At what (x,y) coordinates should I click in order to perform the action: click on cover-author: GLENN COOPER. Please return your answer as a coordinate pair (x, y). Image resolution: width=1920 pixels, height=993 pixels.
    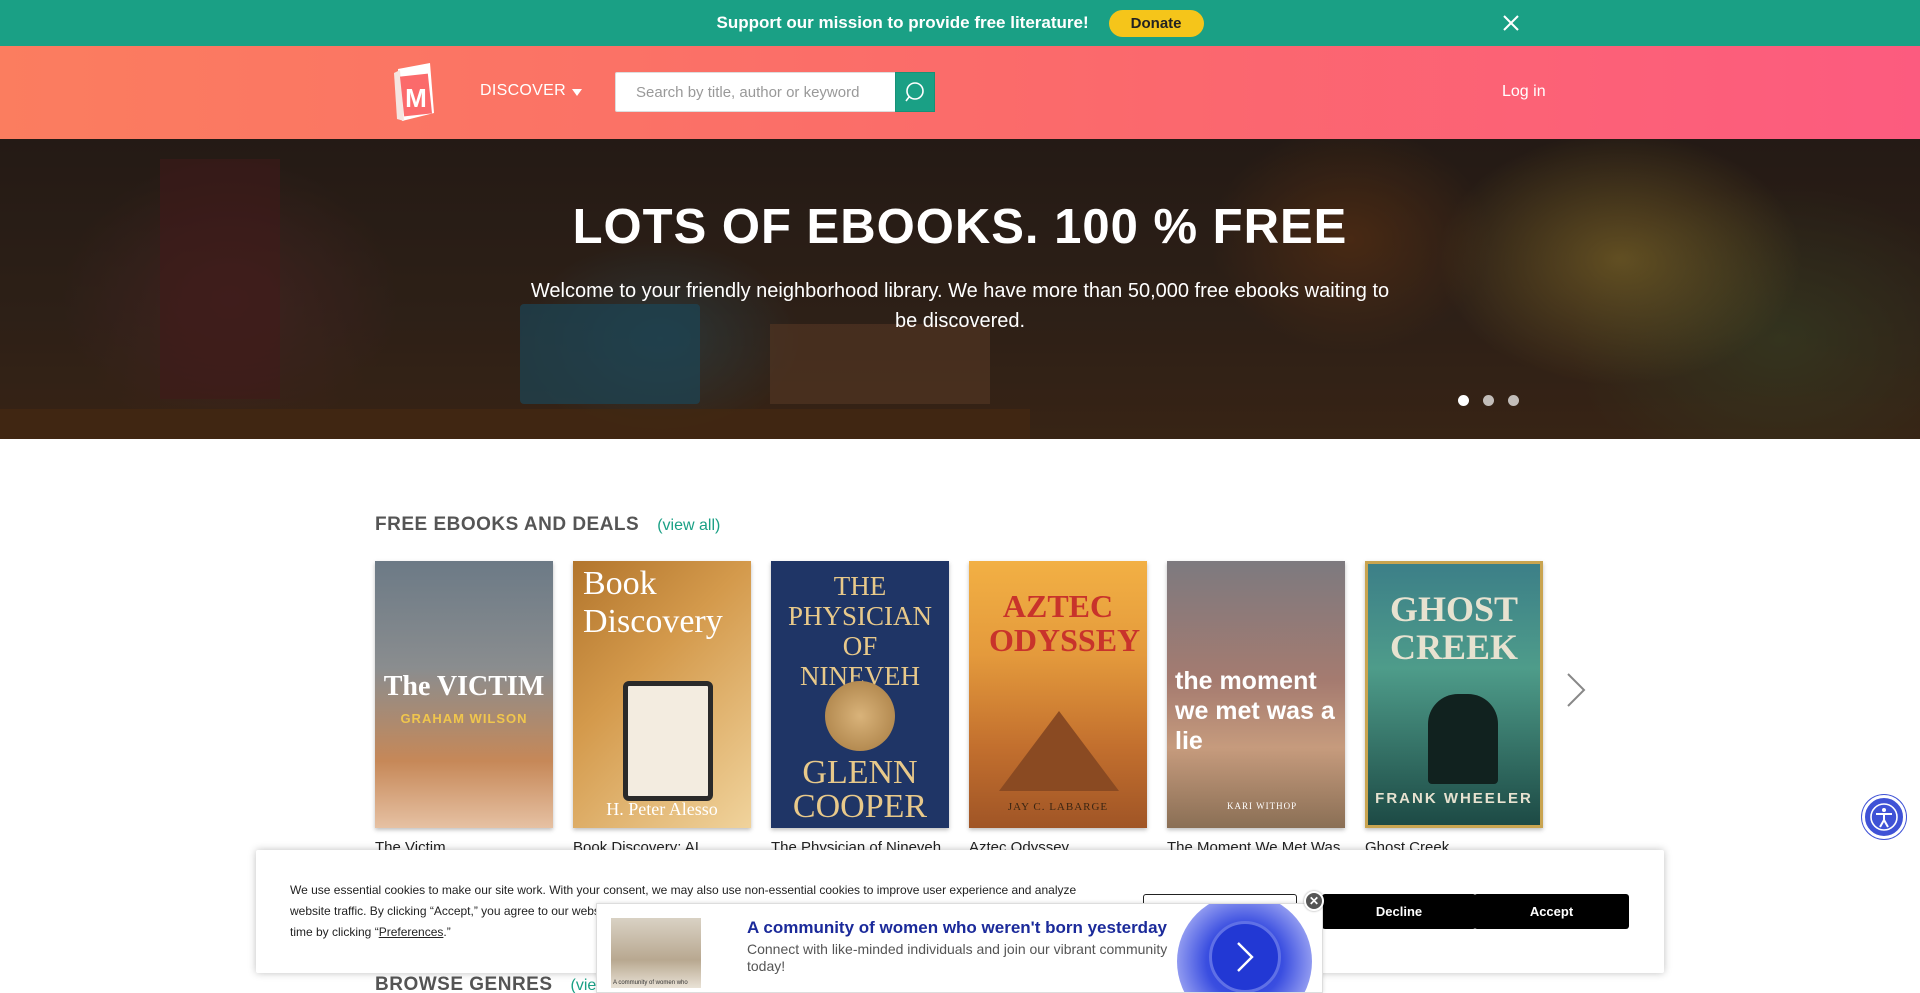
    Looking at the image, I should click on (860, 789).